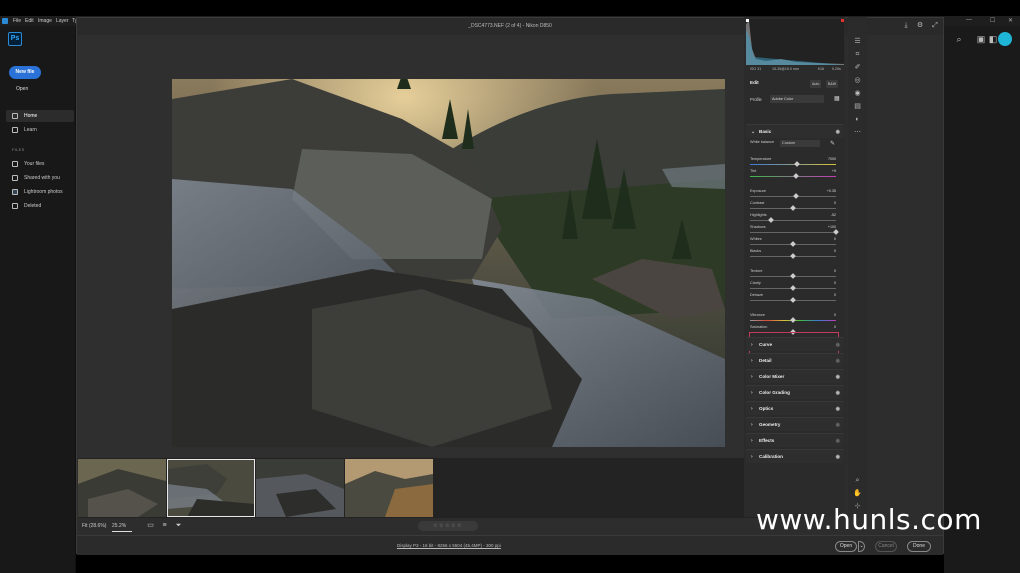  What do you see at coordinates (40, 192) in the screenshot?
I see `nav-lightroom-photos: Lightroom photos` at bounding box center [40, 192].